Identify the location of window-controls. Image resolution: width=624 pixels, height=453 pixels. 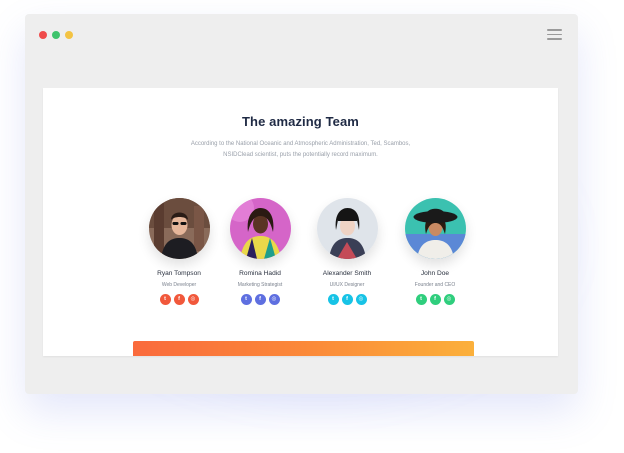
(56, 35).